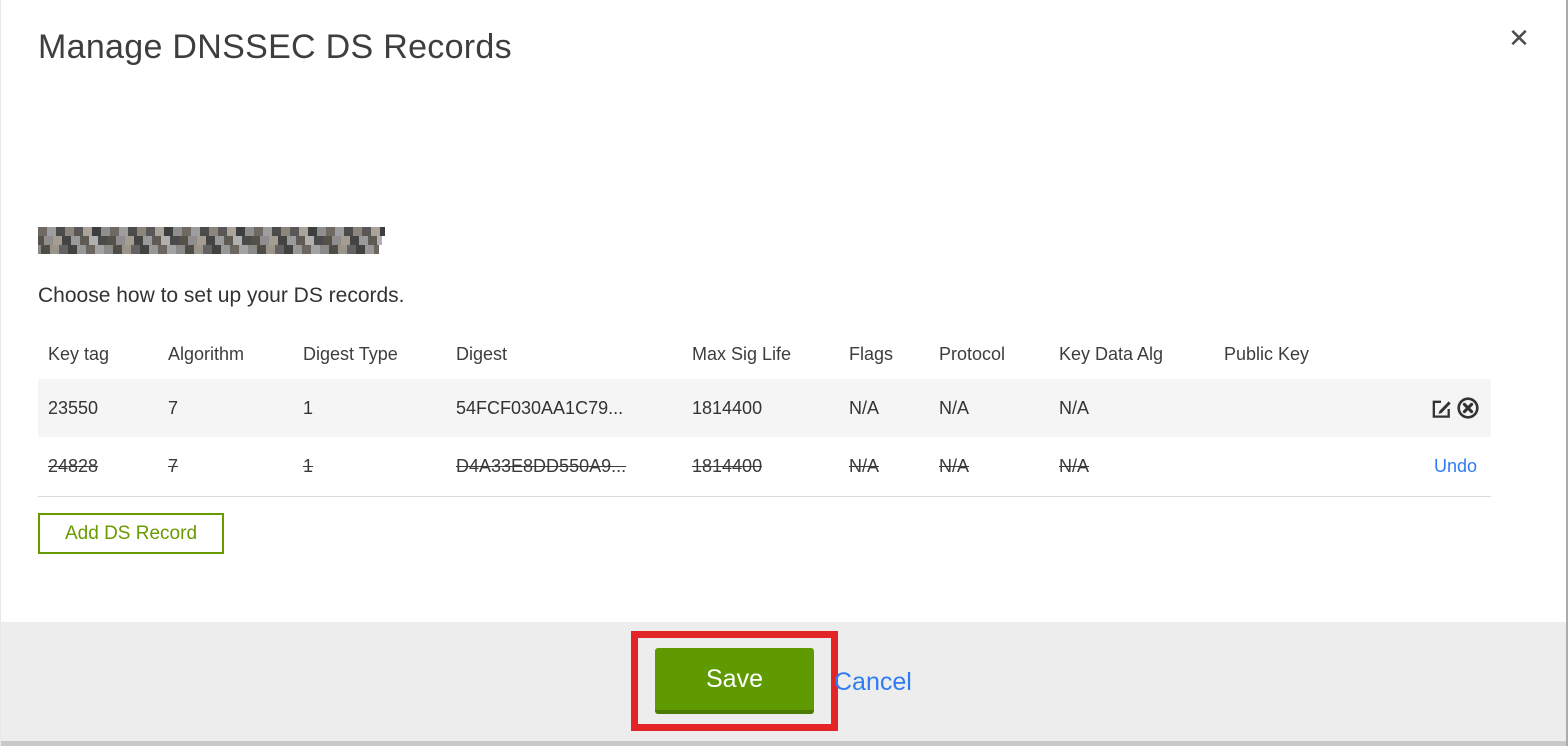 The width and height of the screenshot is (1568, 746). Describe the element at coordinates (871, 354) in the screenshot. I see `header-flags: Flags` at that location.